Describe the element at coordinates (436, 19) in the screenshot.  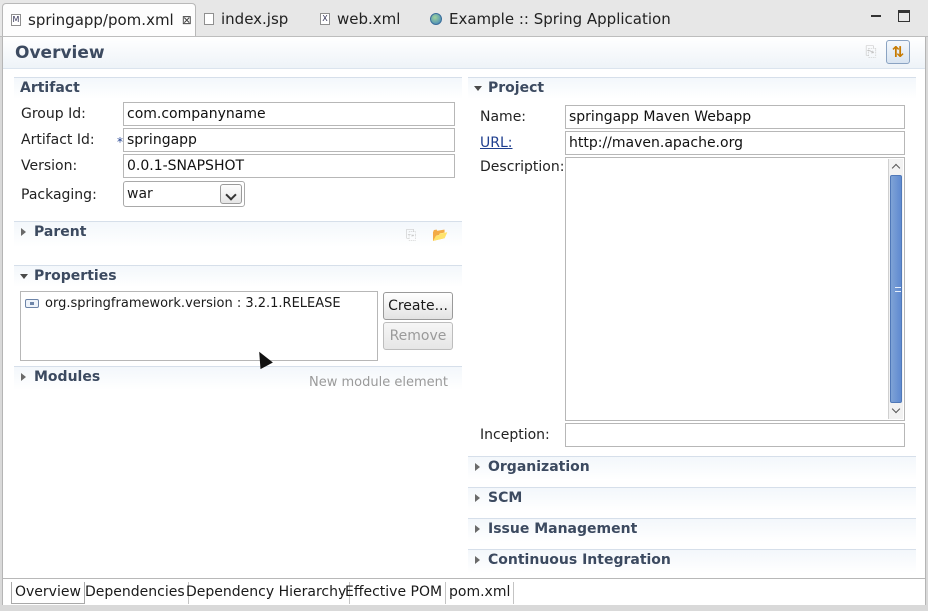
I see `globe-icon` at that location.